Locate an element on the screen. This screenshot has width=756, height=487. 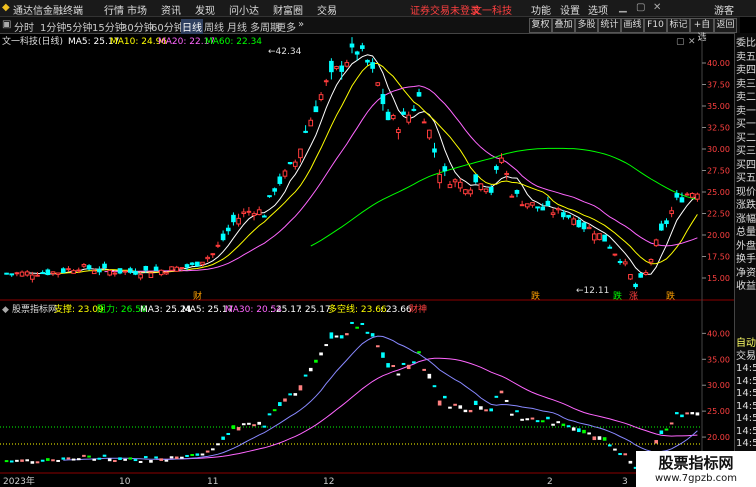
menu-options: 选项 is located at coordinates (598, 9).